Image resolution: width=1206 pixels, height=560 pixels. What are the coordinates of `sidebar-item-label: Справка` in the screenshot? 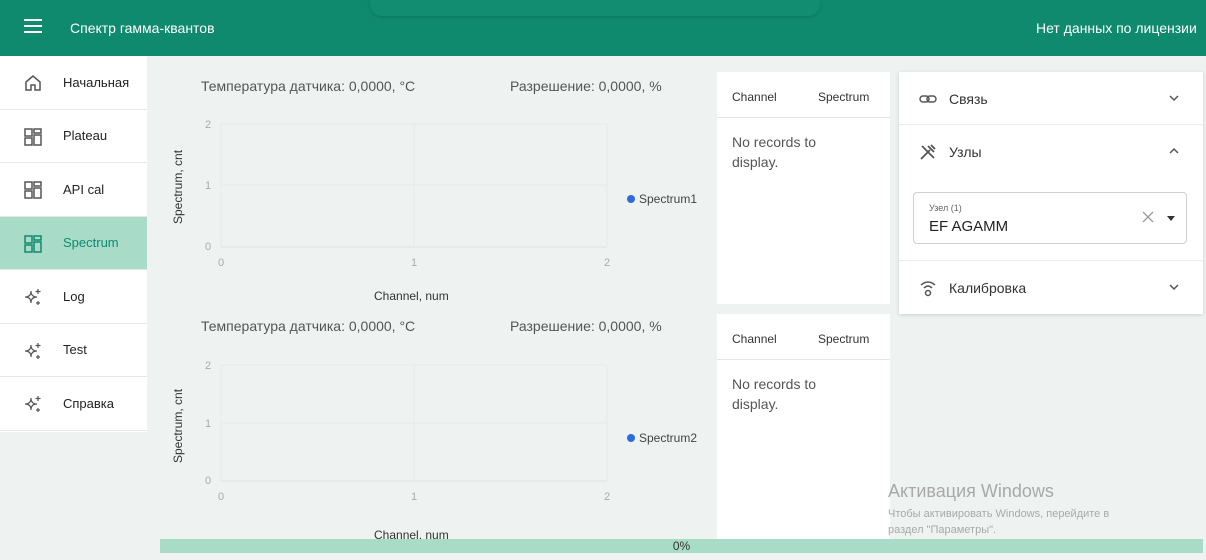 It's located at (88, 403).